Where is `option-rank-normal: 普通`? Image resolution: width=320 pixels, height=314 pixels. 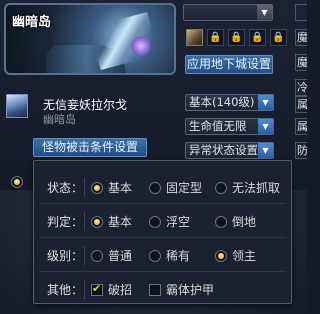 option-rank-normal: 普通 is located at coordinates (111, 255).